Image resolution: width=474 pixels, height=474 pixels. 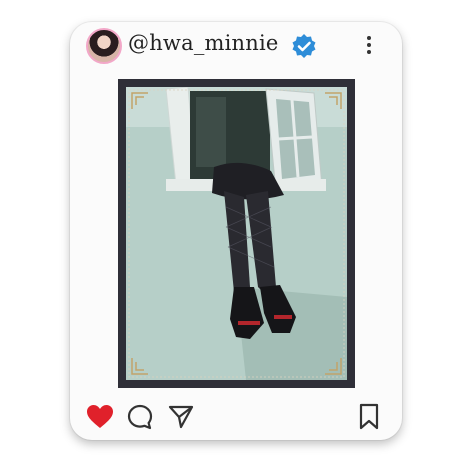 What do you see at coordinates (203, 43) in the screenshot?
I see `username: @hwa_minnie` at bounding box center [203, 43].